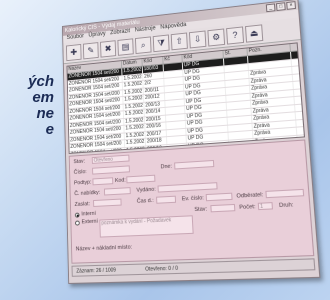  I want to click on print-icon: ▤, so click(125, 46).